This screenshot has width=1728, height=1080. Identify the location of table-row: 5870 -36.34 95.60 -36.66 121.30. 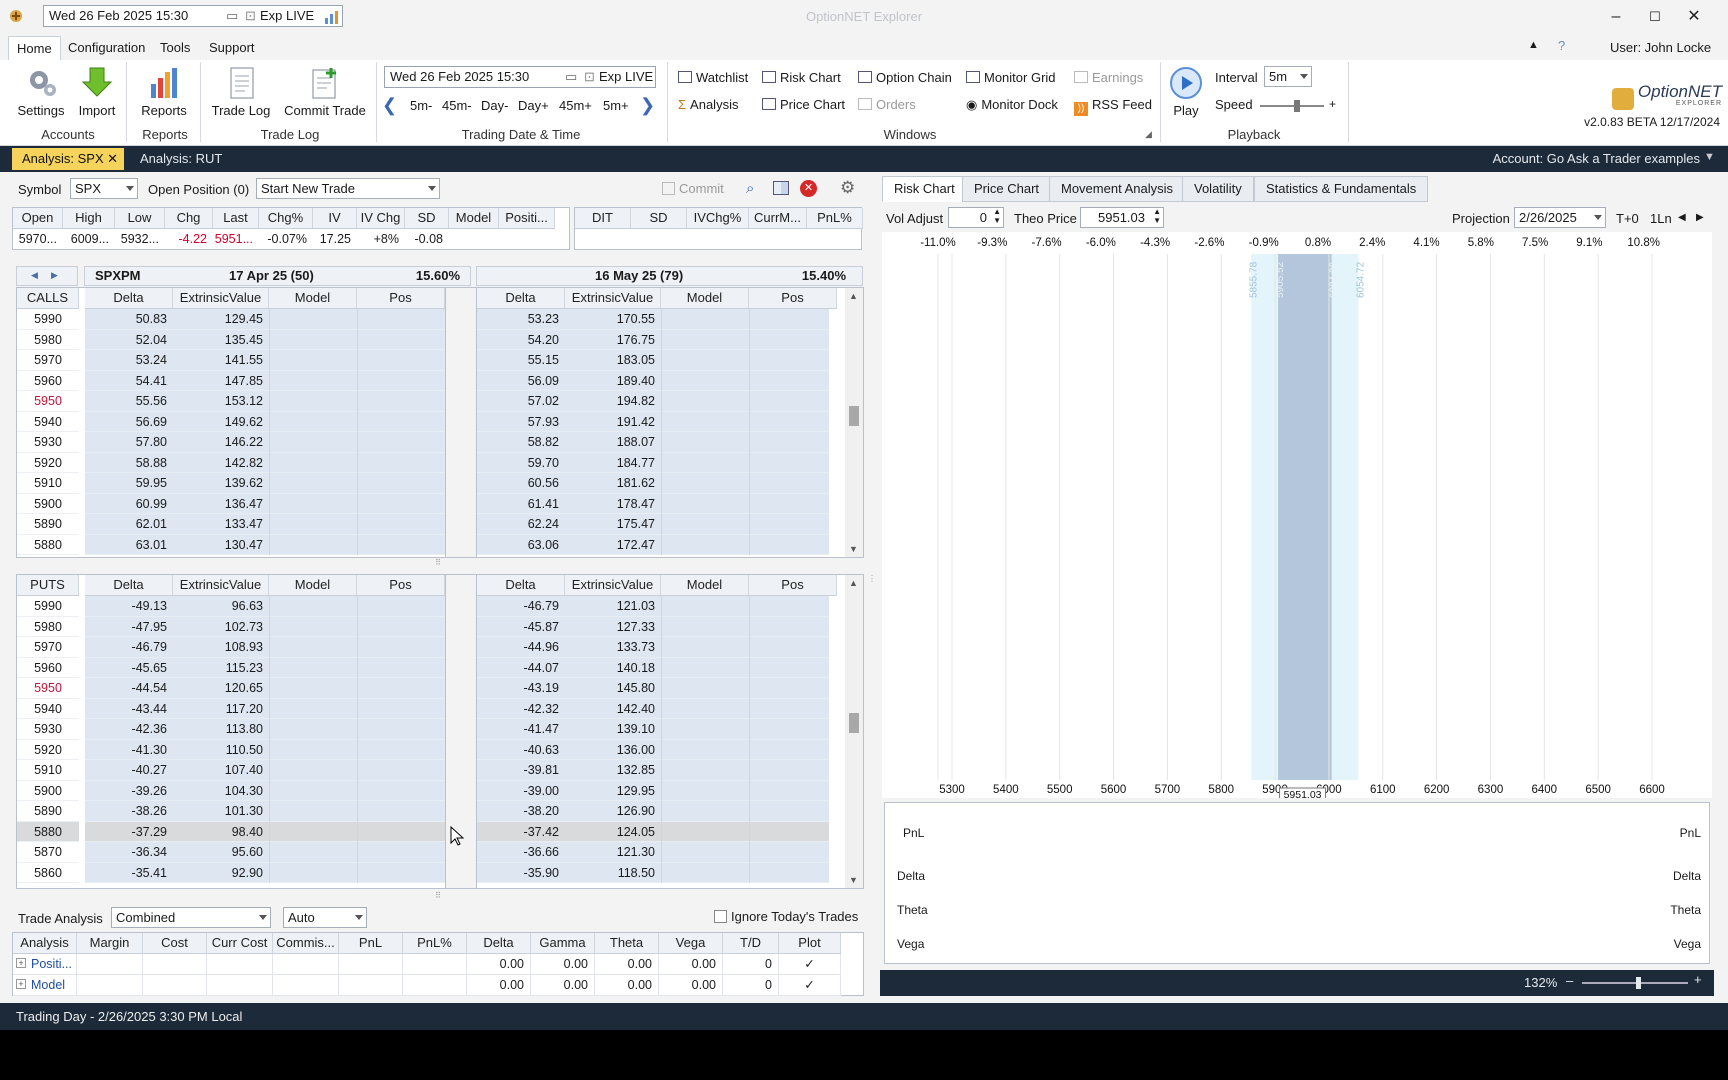
(440, 852).